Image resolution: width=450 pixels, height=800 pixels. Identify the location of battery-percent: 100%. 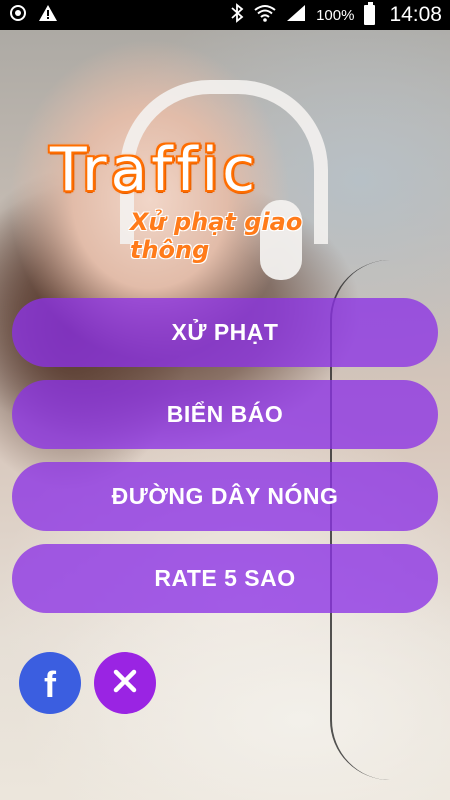
(335, 15).